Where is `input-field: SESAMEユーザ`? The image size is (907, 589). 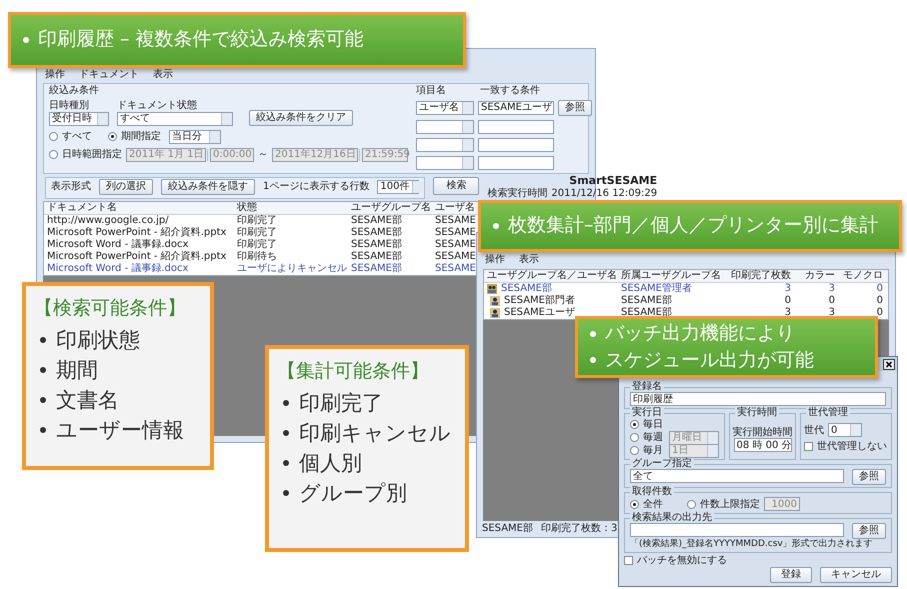 input-field: SESAMEユーザ is located at coordinates (516, 108).